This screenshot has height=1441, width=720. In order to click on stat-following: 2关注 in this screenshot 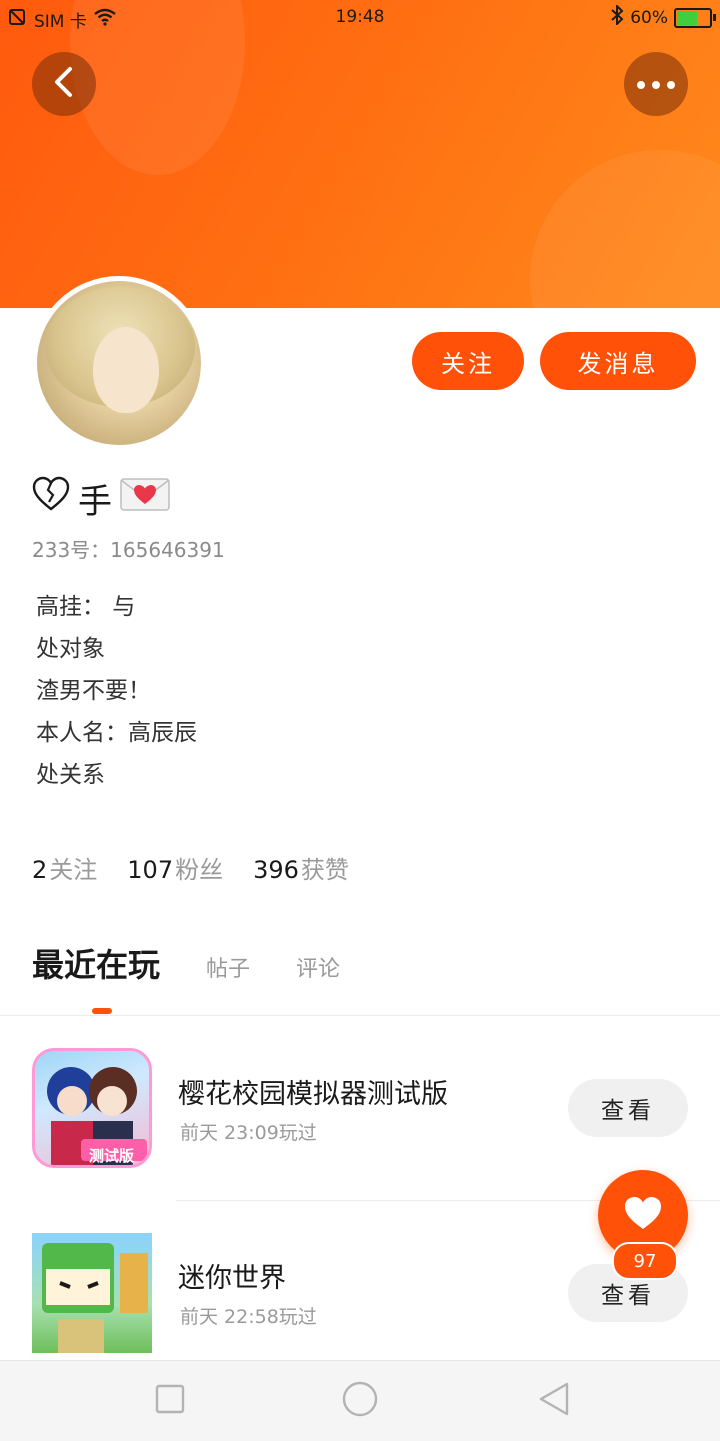, I will do `click(64, 867)`.